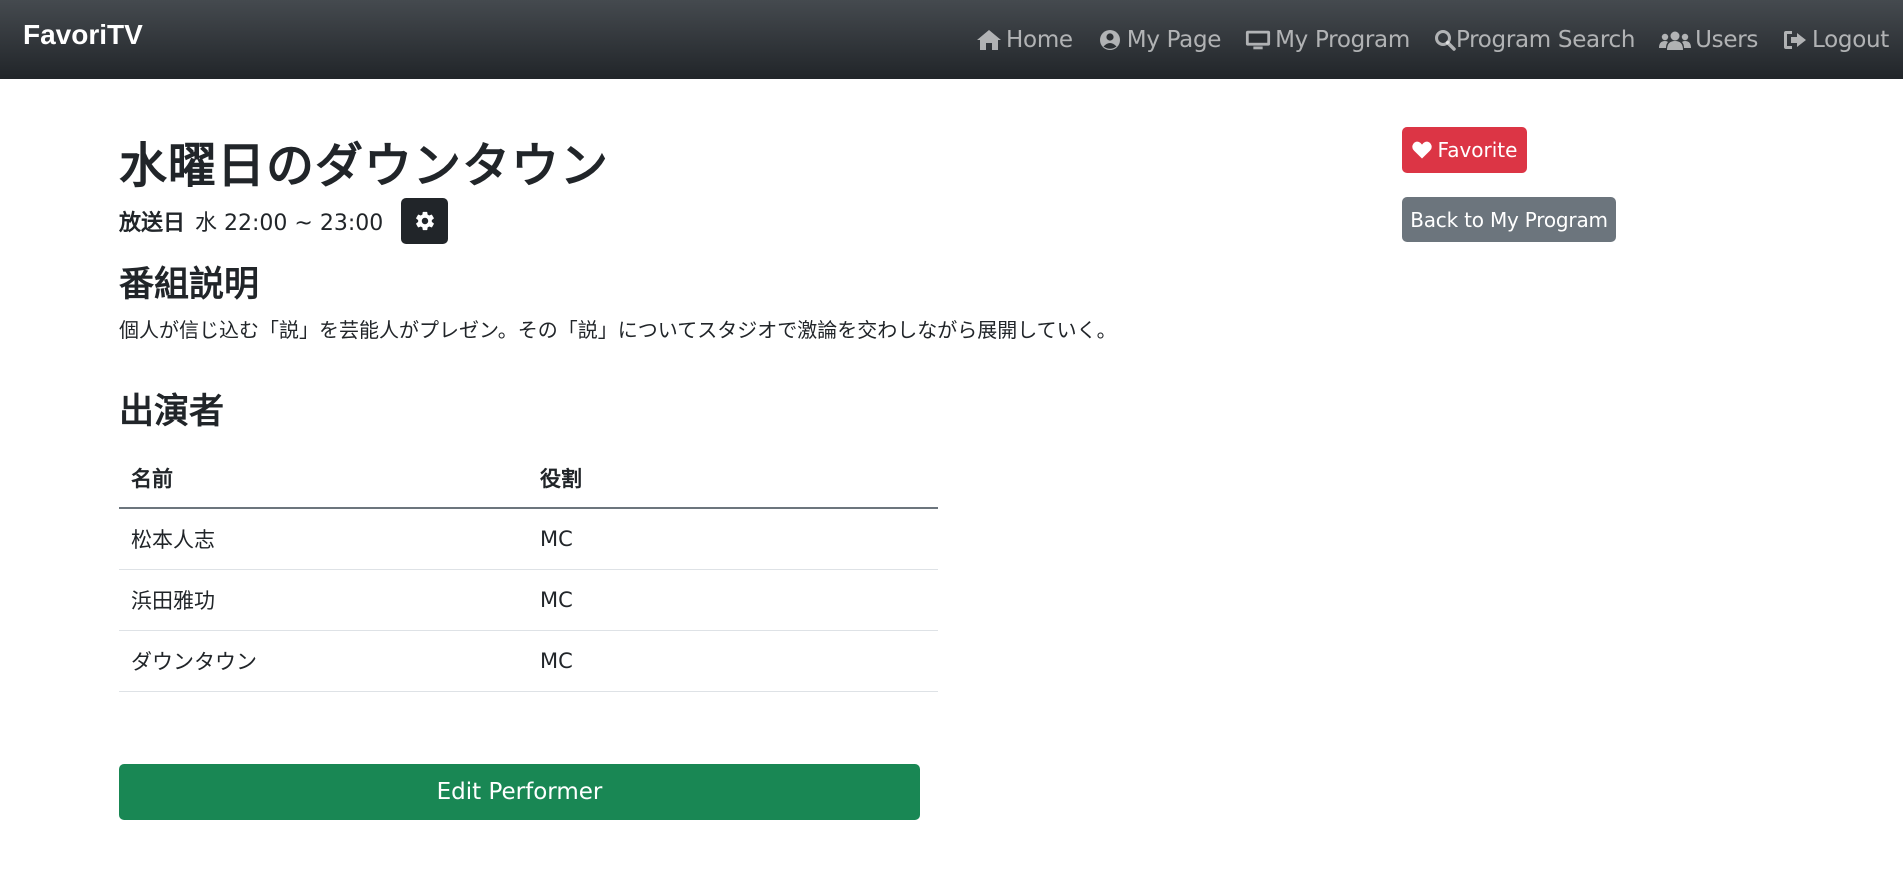  I want to click on favorite-button: Favorite, so click(1464, 150).